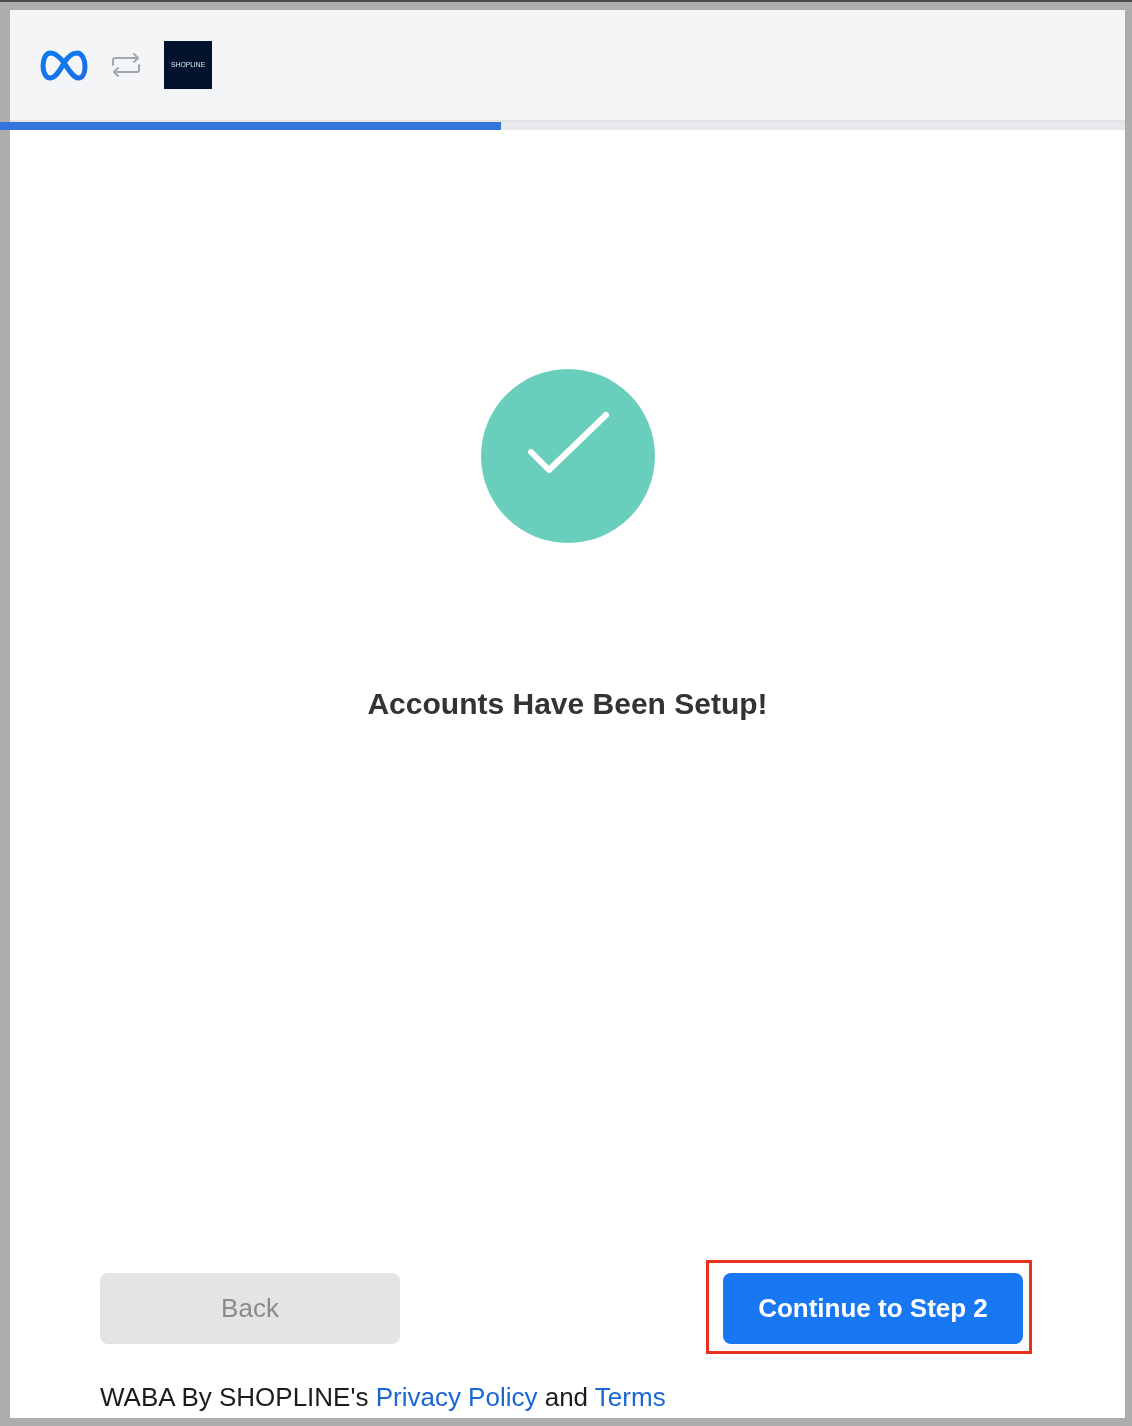  I want to click on policy-link: Terms, so click(630, 1397).